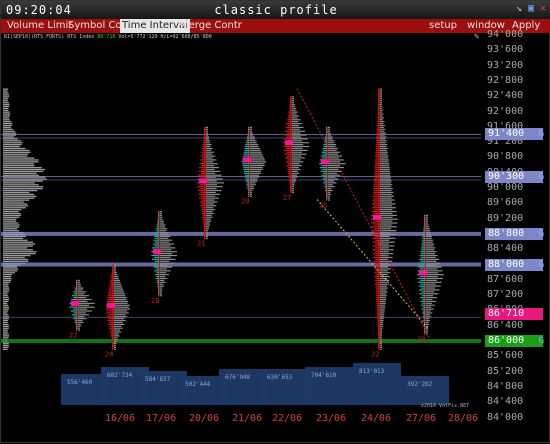 This screenshot has height=444, width=550. What do you see at coordinates (505, 371) in the screenshot?
I see `price-tick-label: 85'200` at bounding box center [505, 371].